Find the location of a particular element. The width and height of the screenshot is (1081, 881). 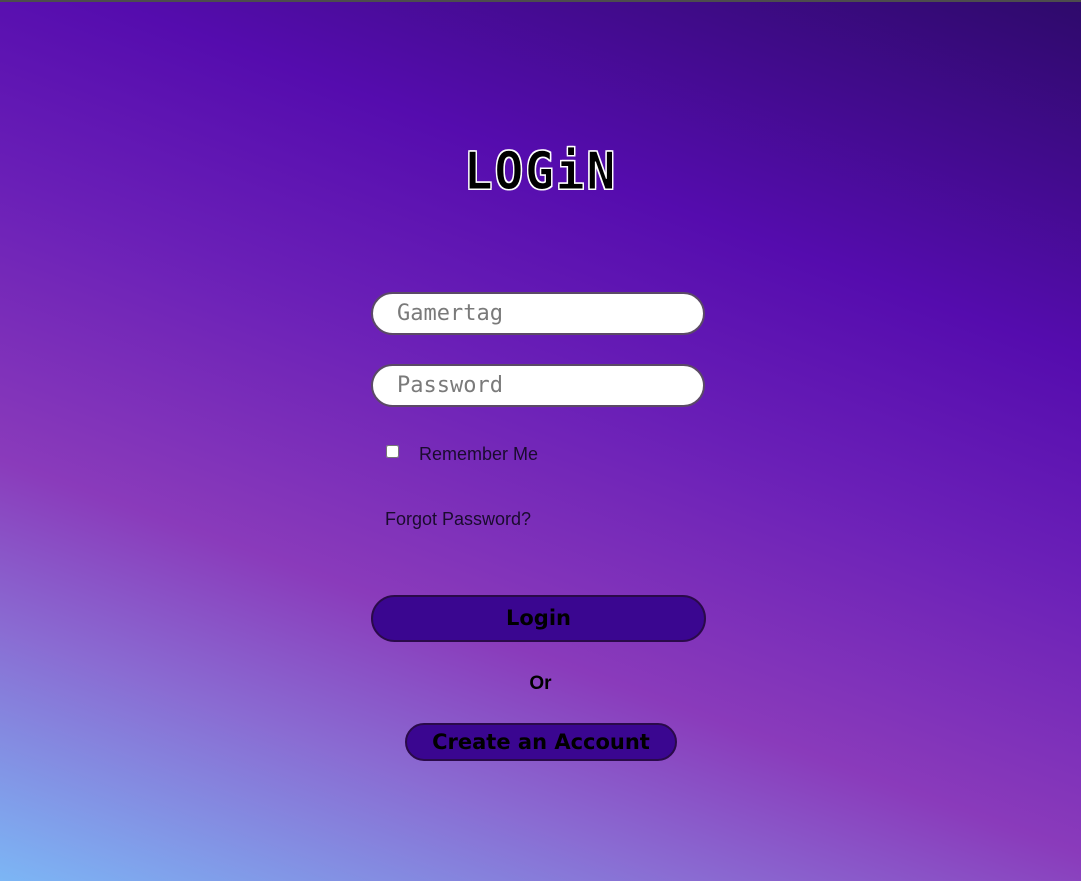

remember-me-row: Remember Me is located at coordinates (462, 451).